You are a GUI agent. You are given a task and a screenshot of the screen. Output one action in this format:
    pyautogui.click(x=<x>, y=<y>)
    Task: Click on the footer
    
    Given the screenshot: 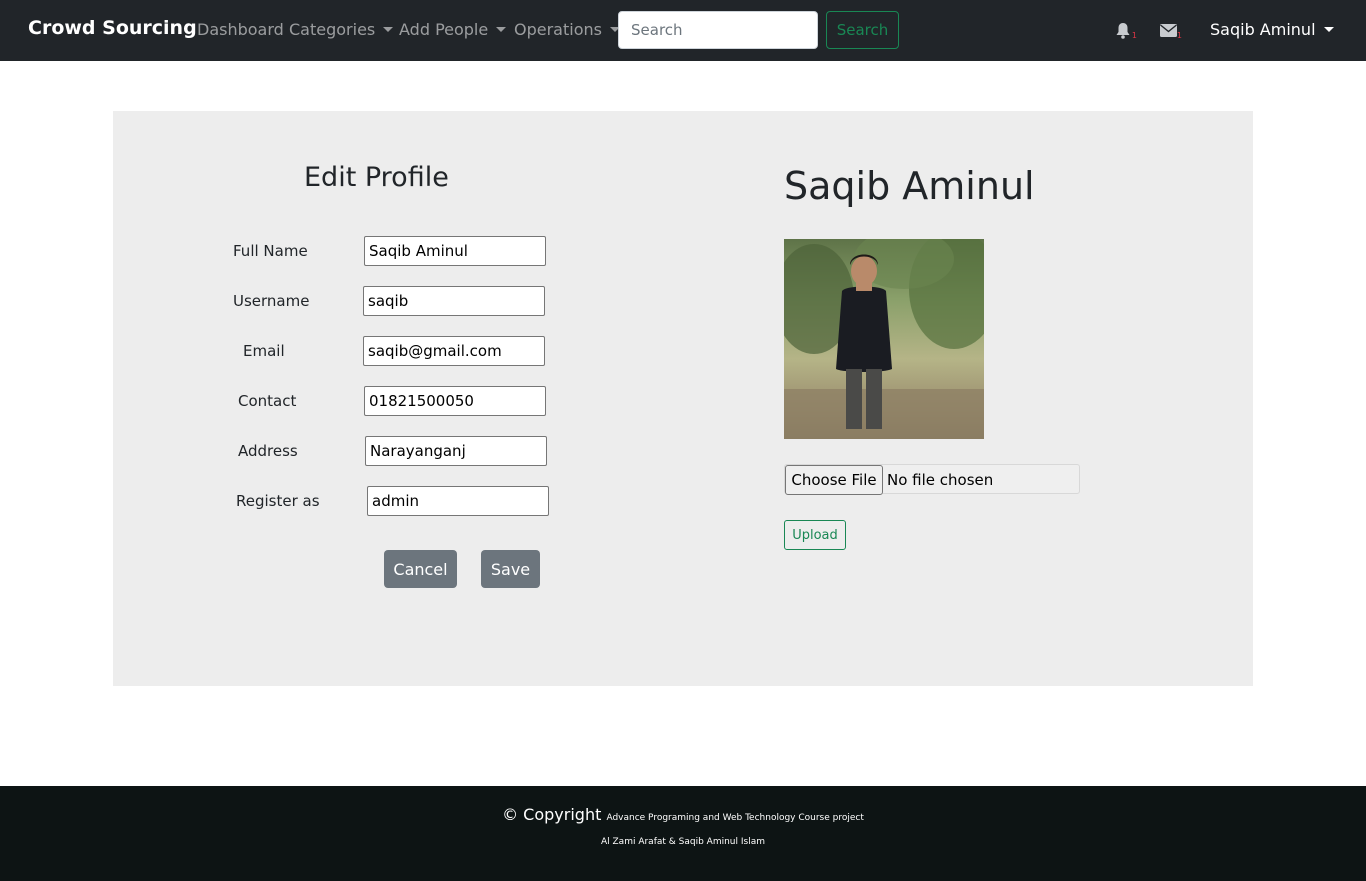 What is the action you would take?
    pyautogui.click(x=683, y=833)
    